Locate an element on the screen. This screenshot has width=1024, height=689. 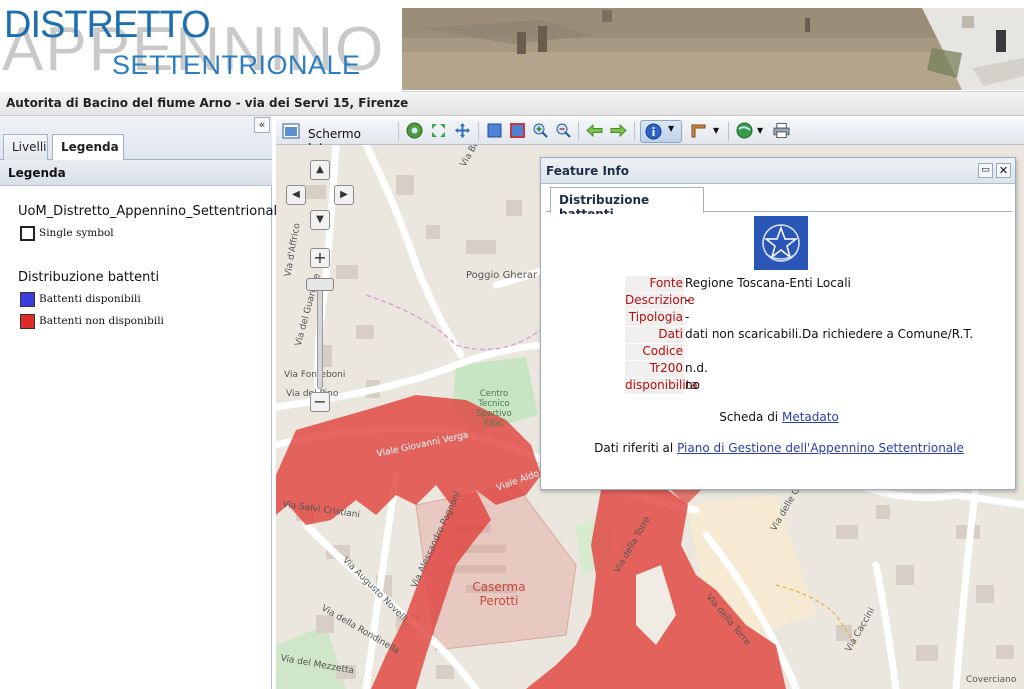
pan-up-button: ▲ is located at coordinates (320, 170).